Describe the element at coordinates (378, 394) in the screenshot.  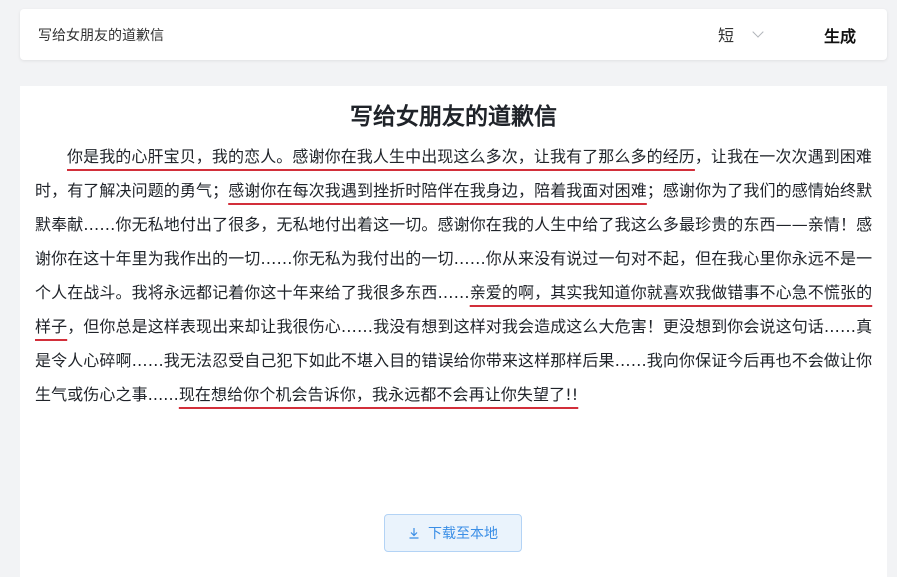
I see `highlighted-sentence: 现在想给你个机会告诉你，我永远都不会再让你失望了!!` at that location.